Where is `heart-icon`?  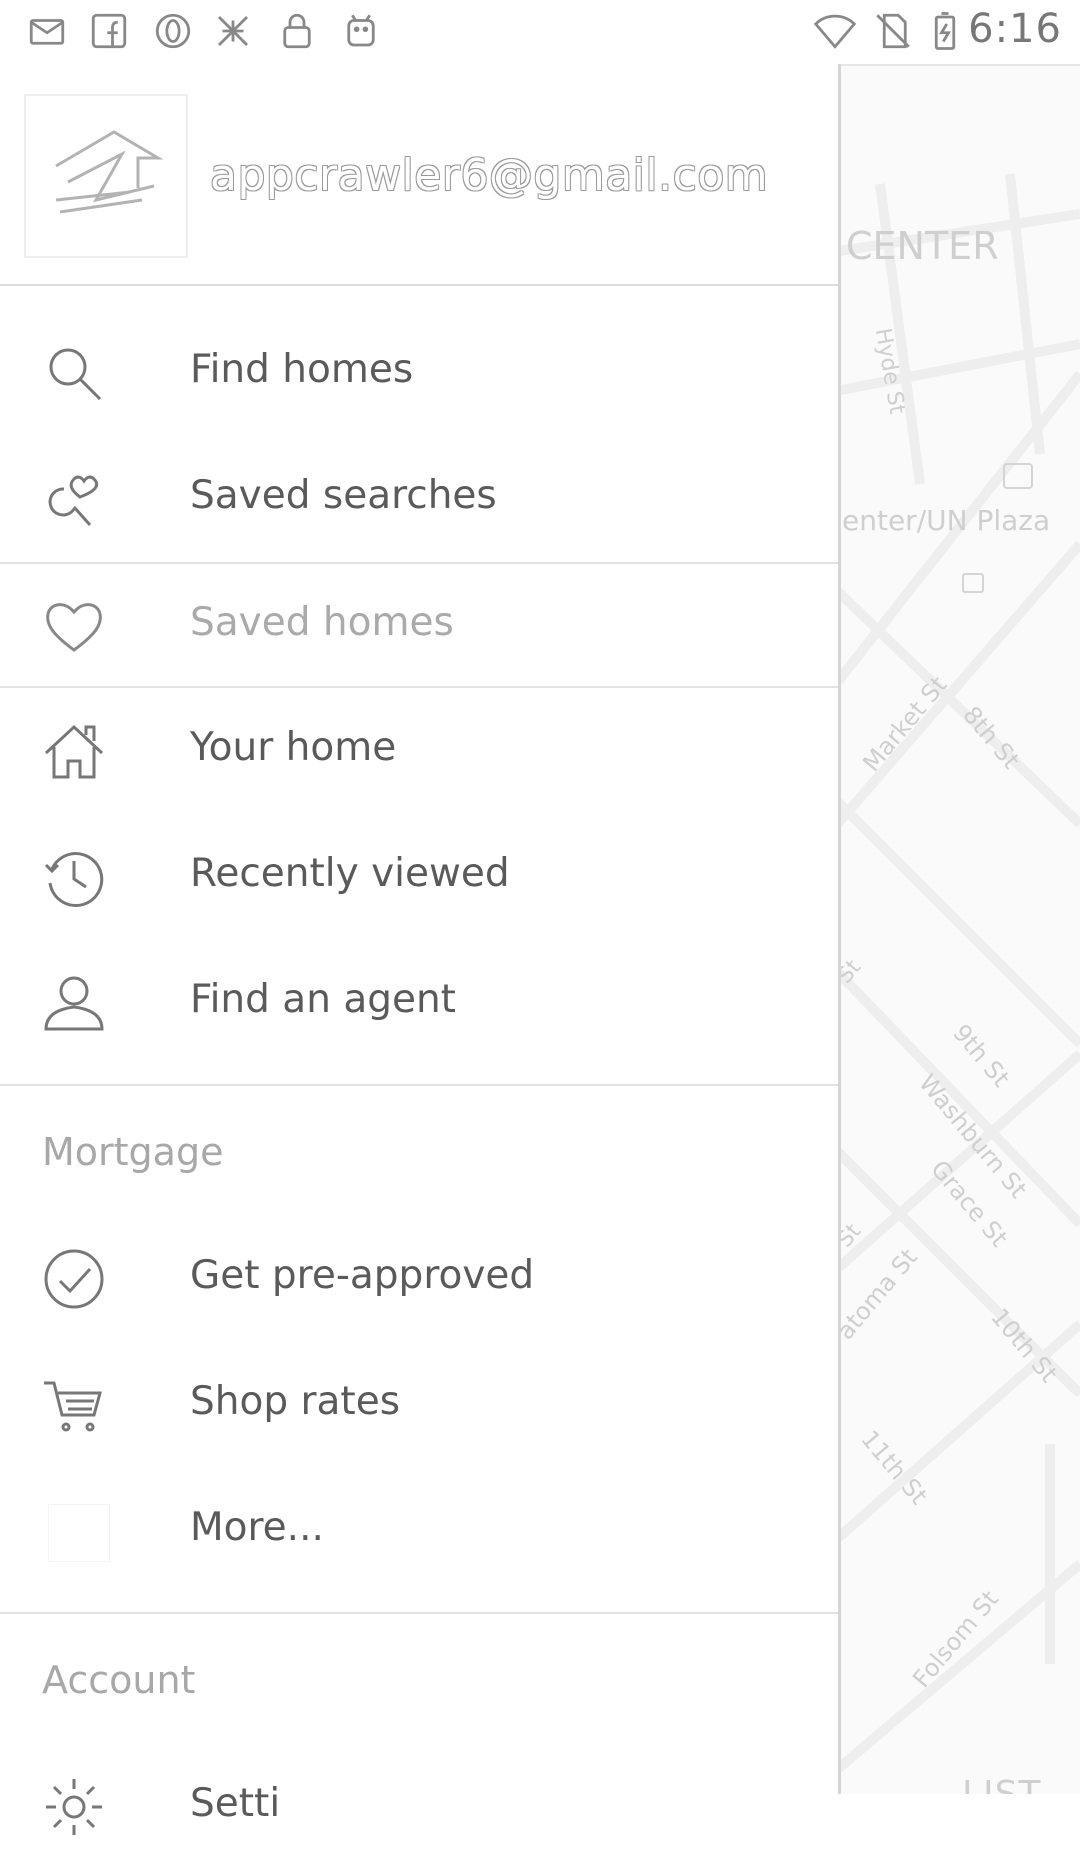 heart-icon is located at coordinates (74, 626).